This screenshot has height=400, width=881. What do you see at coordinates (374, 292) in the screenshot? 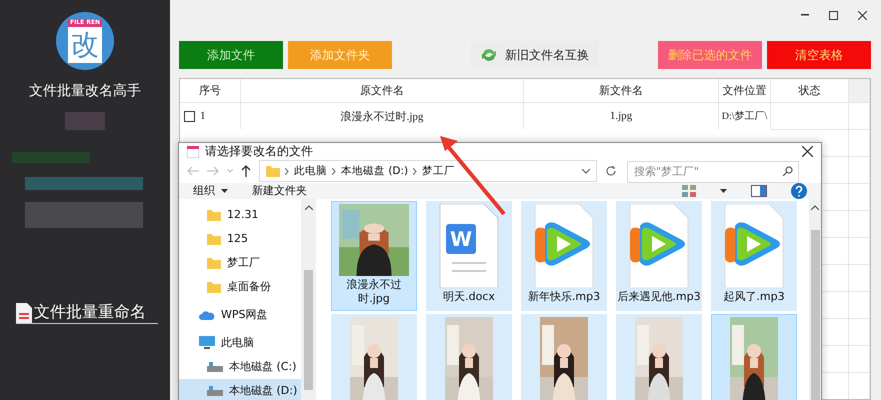
I see `file-name: 浪漫永不过时.jpg` at bounding box center [374, 292].